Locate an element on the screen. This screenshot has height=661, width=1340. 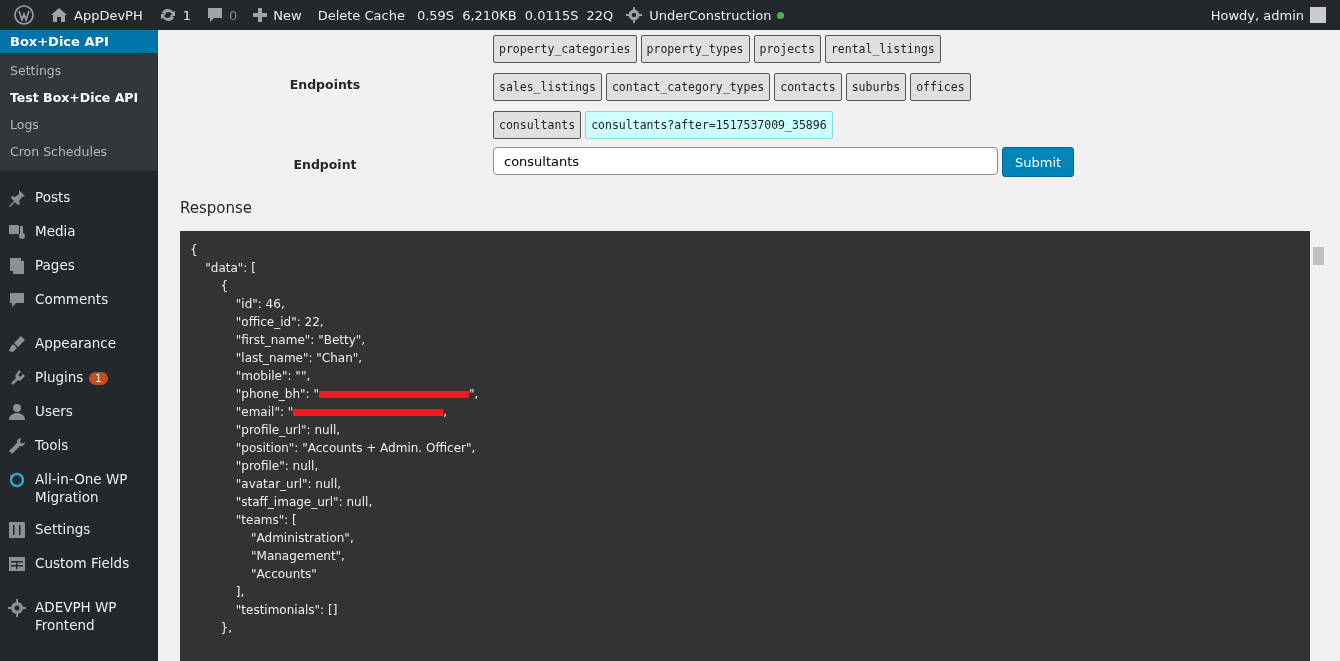
endpoint-button: rental_listings is located at coordinates (882, 49).